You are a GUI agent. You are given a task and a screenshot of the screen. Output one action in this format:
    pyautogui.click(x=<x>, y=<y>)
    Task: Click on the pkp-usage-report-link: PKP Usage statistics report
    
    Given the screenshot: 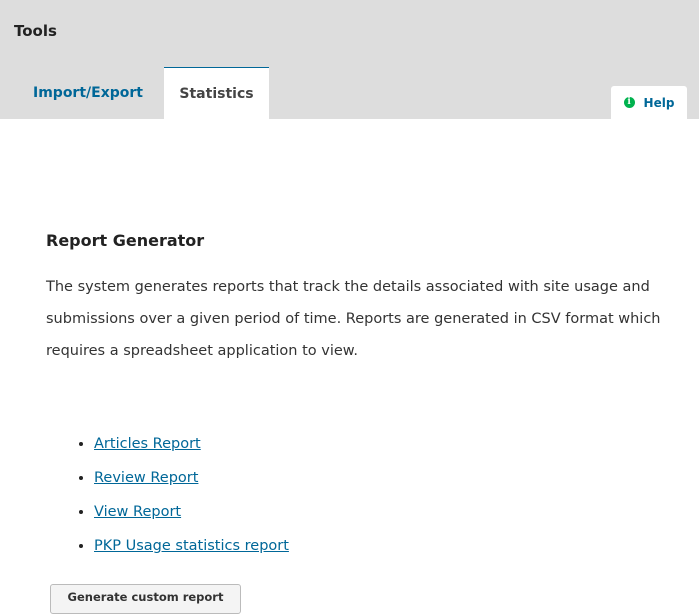 What is the action you would take?
    pyautogui.click(x=191, y=546)
    